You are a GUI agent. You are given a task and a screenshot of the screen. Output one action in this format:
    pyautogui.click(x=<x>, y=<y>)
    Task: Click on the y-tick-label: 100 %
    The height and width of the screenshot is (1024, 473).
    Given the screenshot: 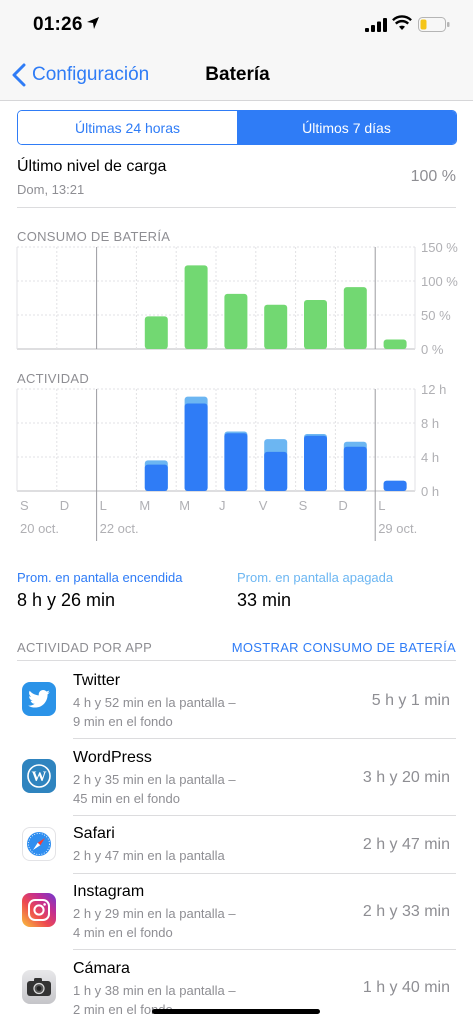 What is the action you would take?
    pyautogui.click(x=439, y=281)
    